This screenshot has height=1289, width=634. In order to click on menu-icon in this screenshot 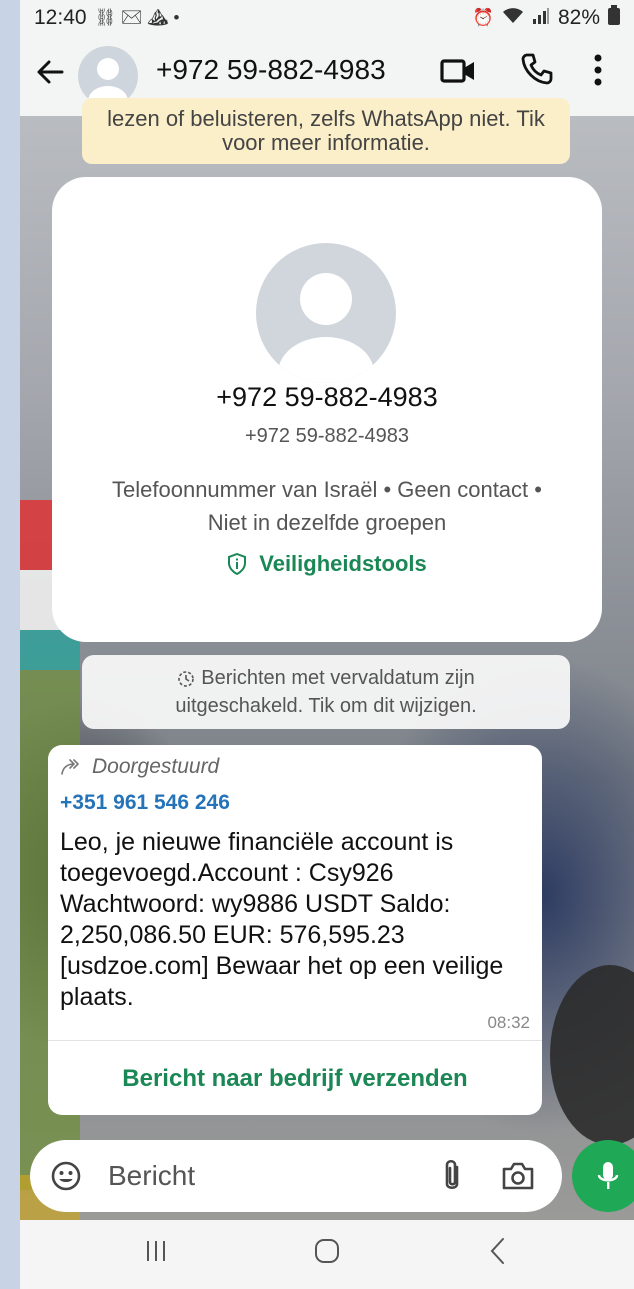, I will do `click(598, 70)`.